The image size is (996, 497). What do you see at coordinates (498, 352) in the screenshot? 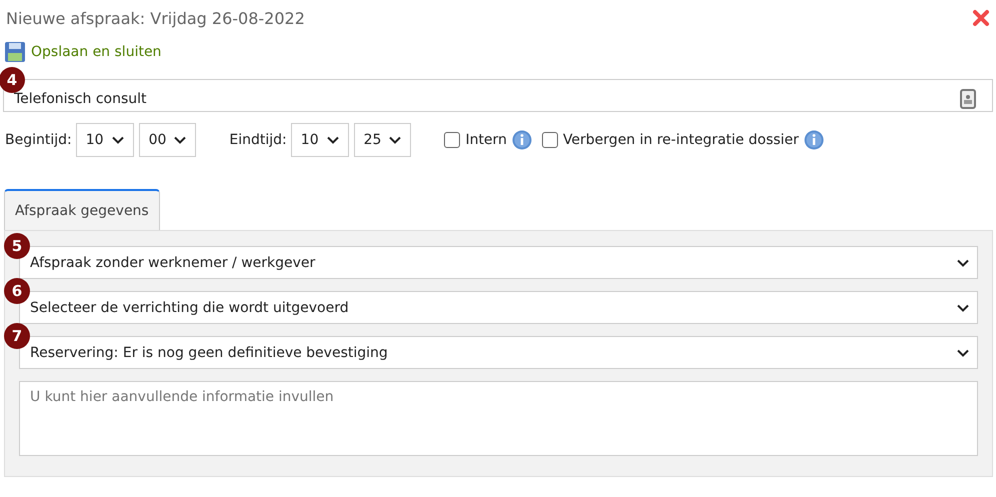
I see `dropdown: Reservering: Er is nog geen definitieve bevestiging` at bounding box center [498, 352].